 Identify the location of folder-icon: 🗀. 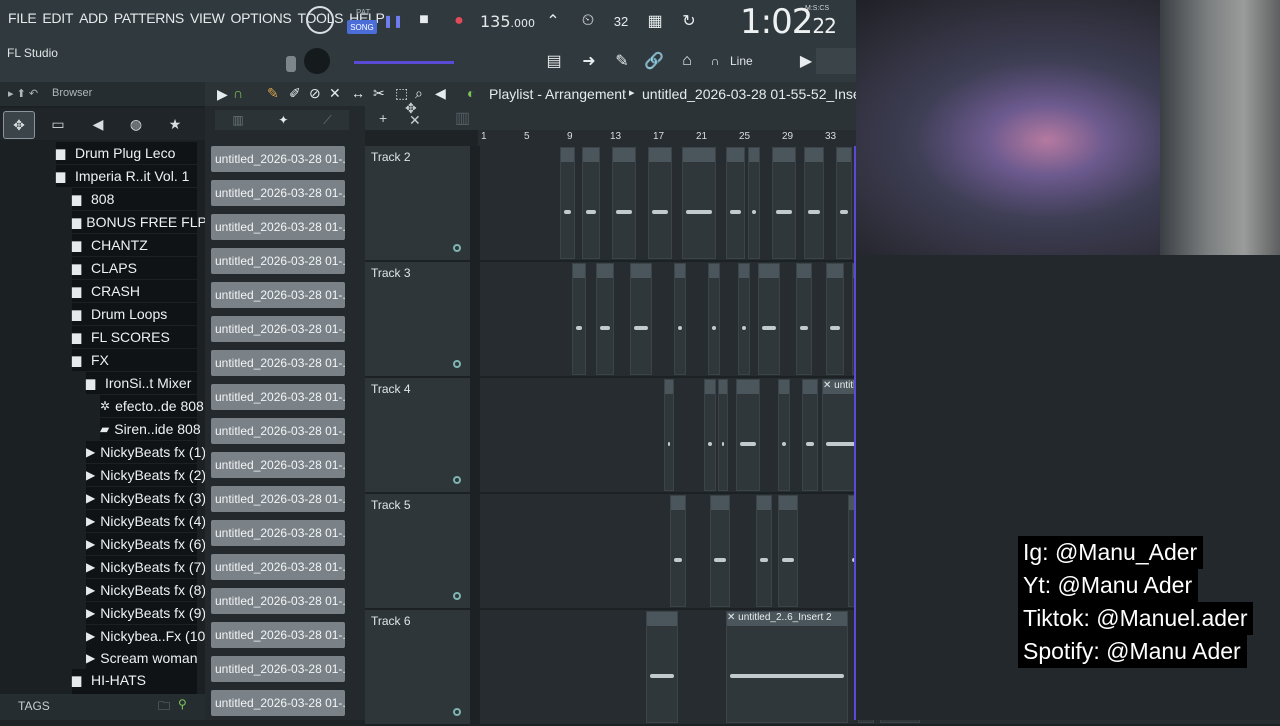
(164, 707).